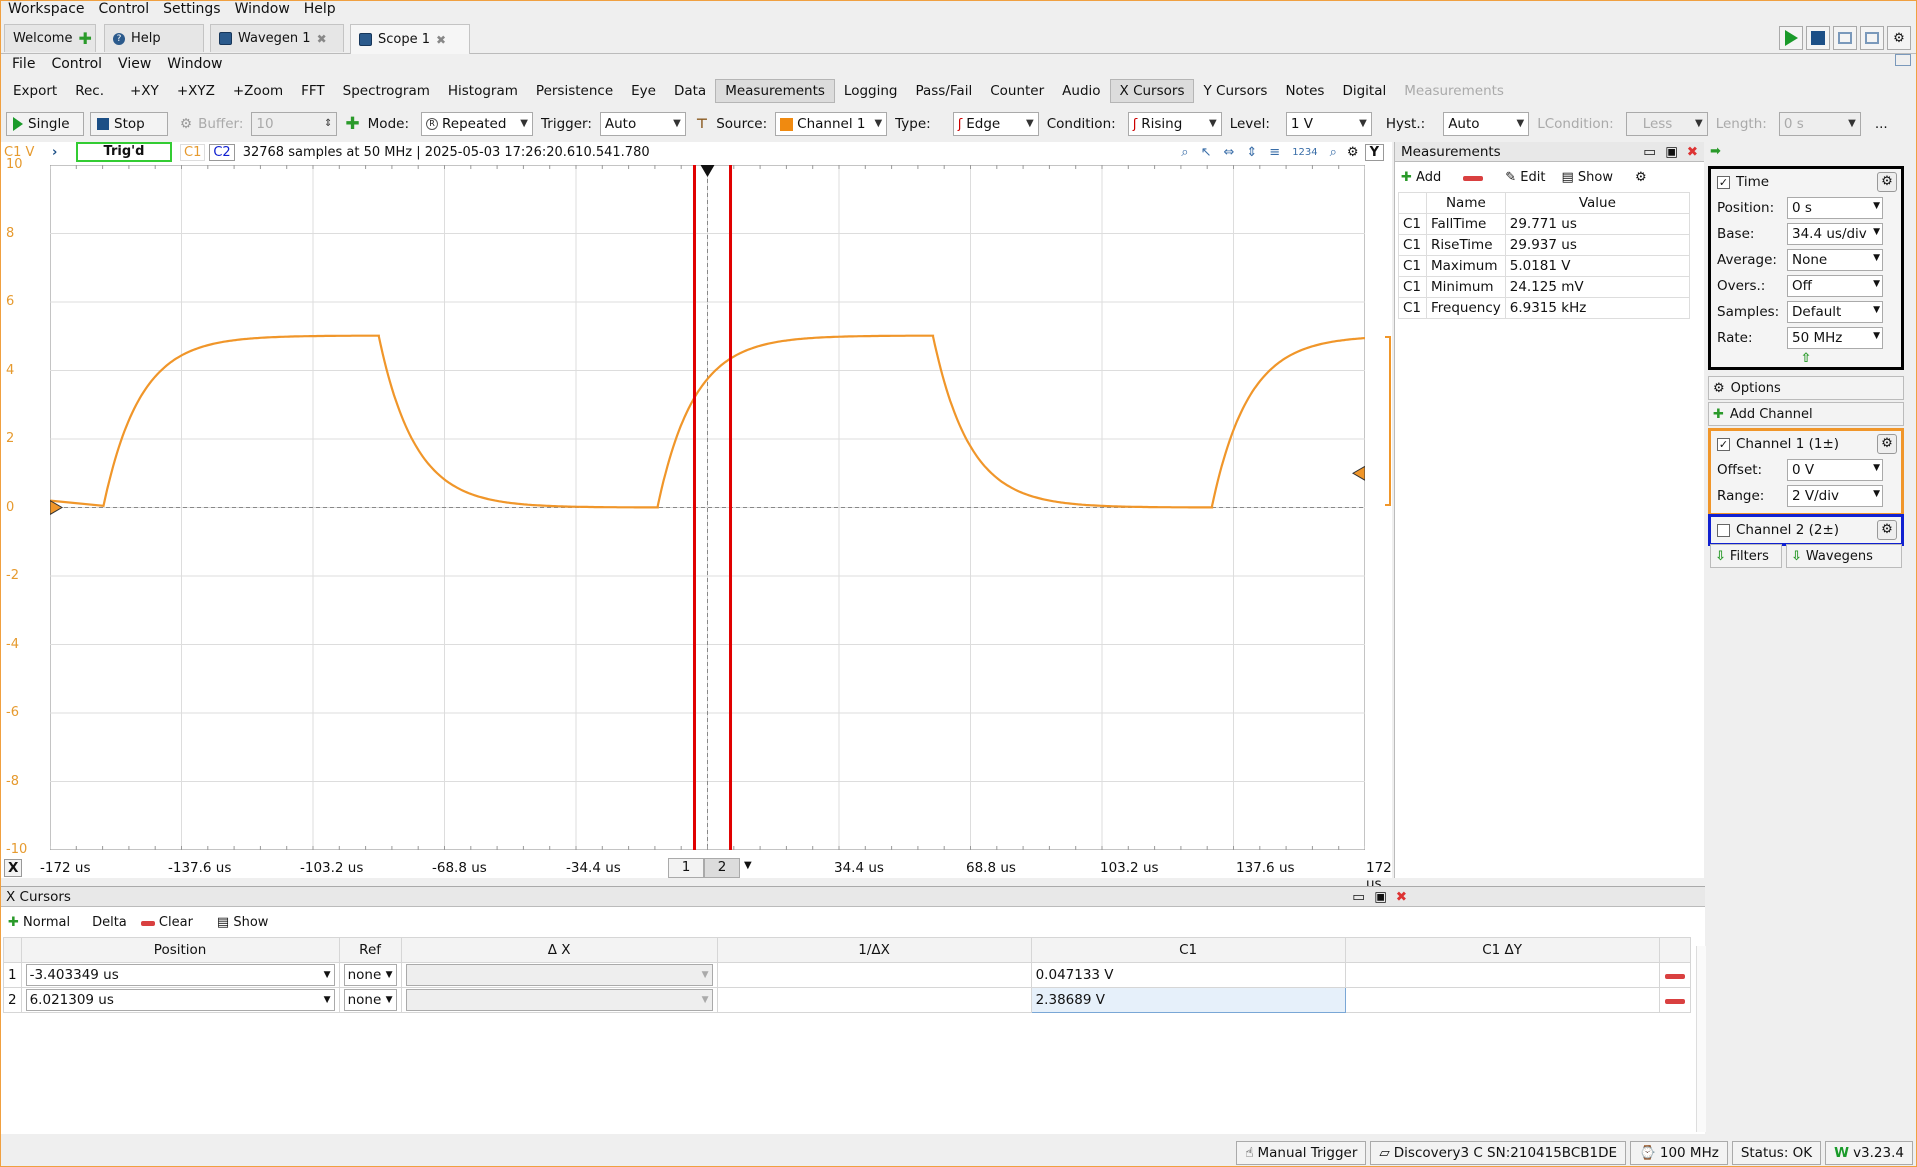  I want to click on show-cursors-button: ▤ Show, so click(243, 922).